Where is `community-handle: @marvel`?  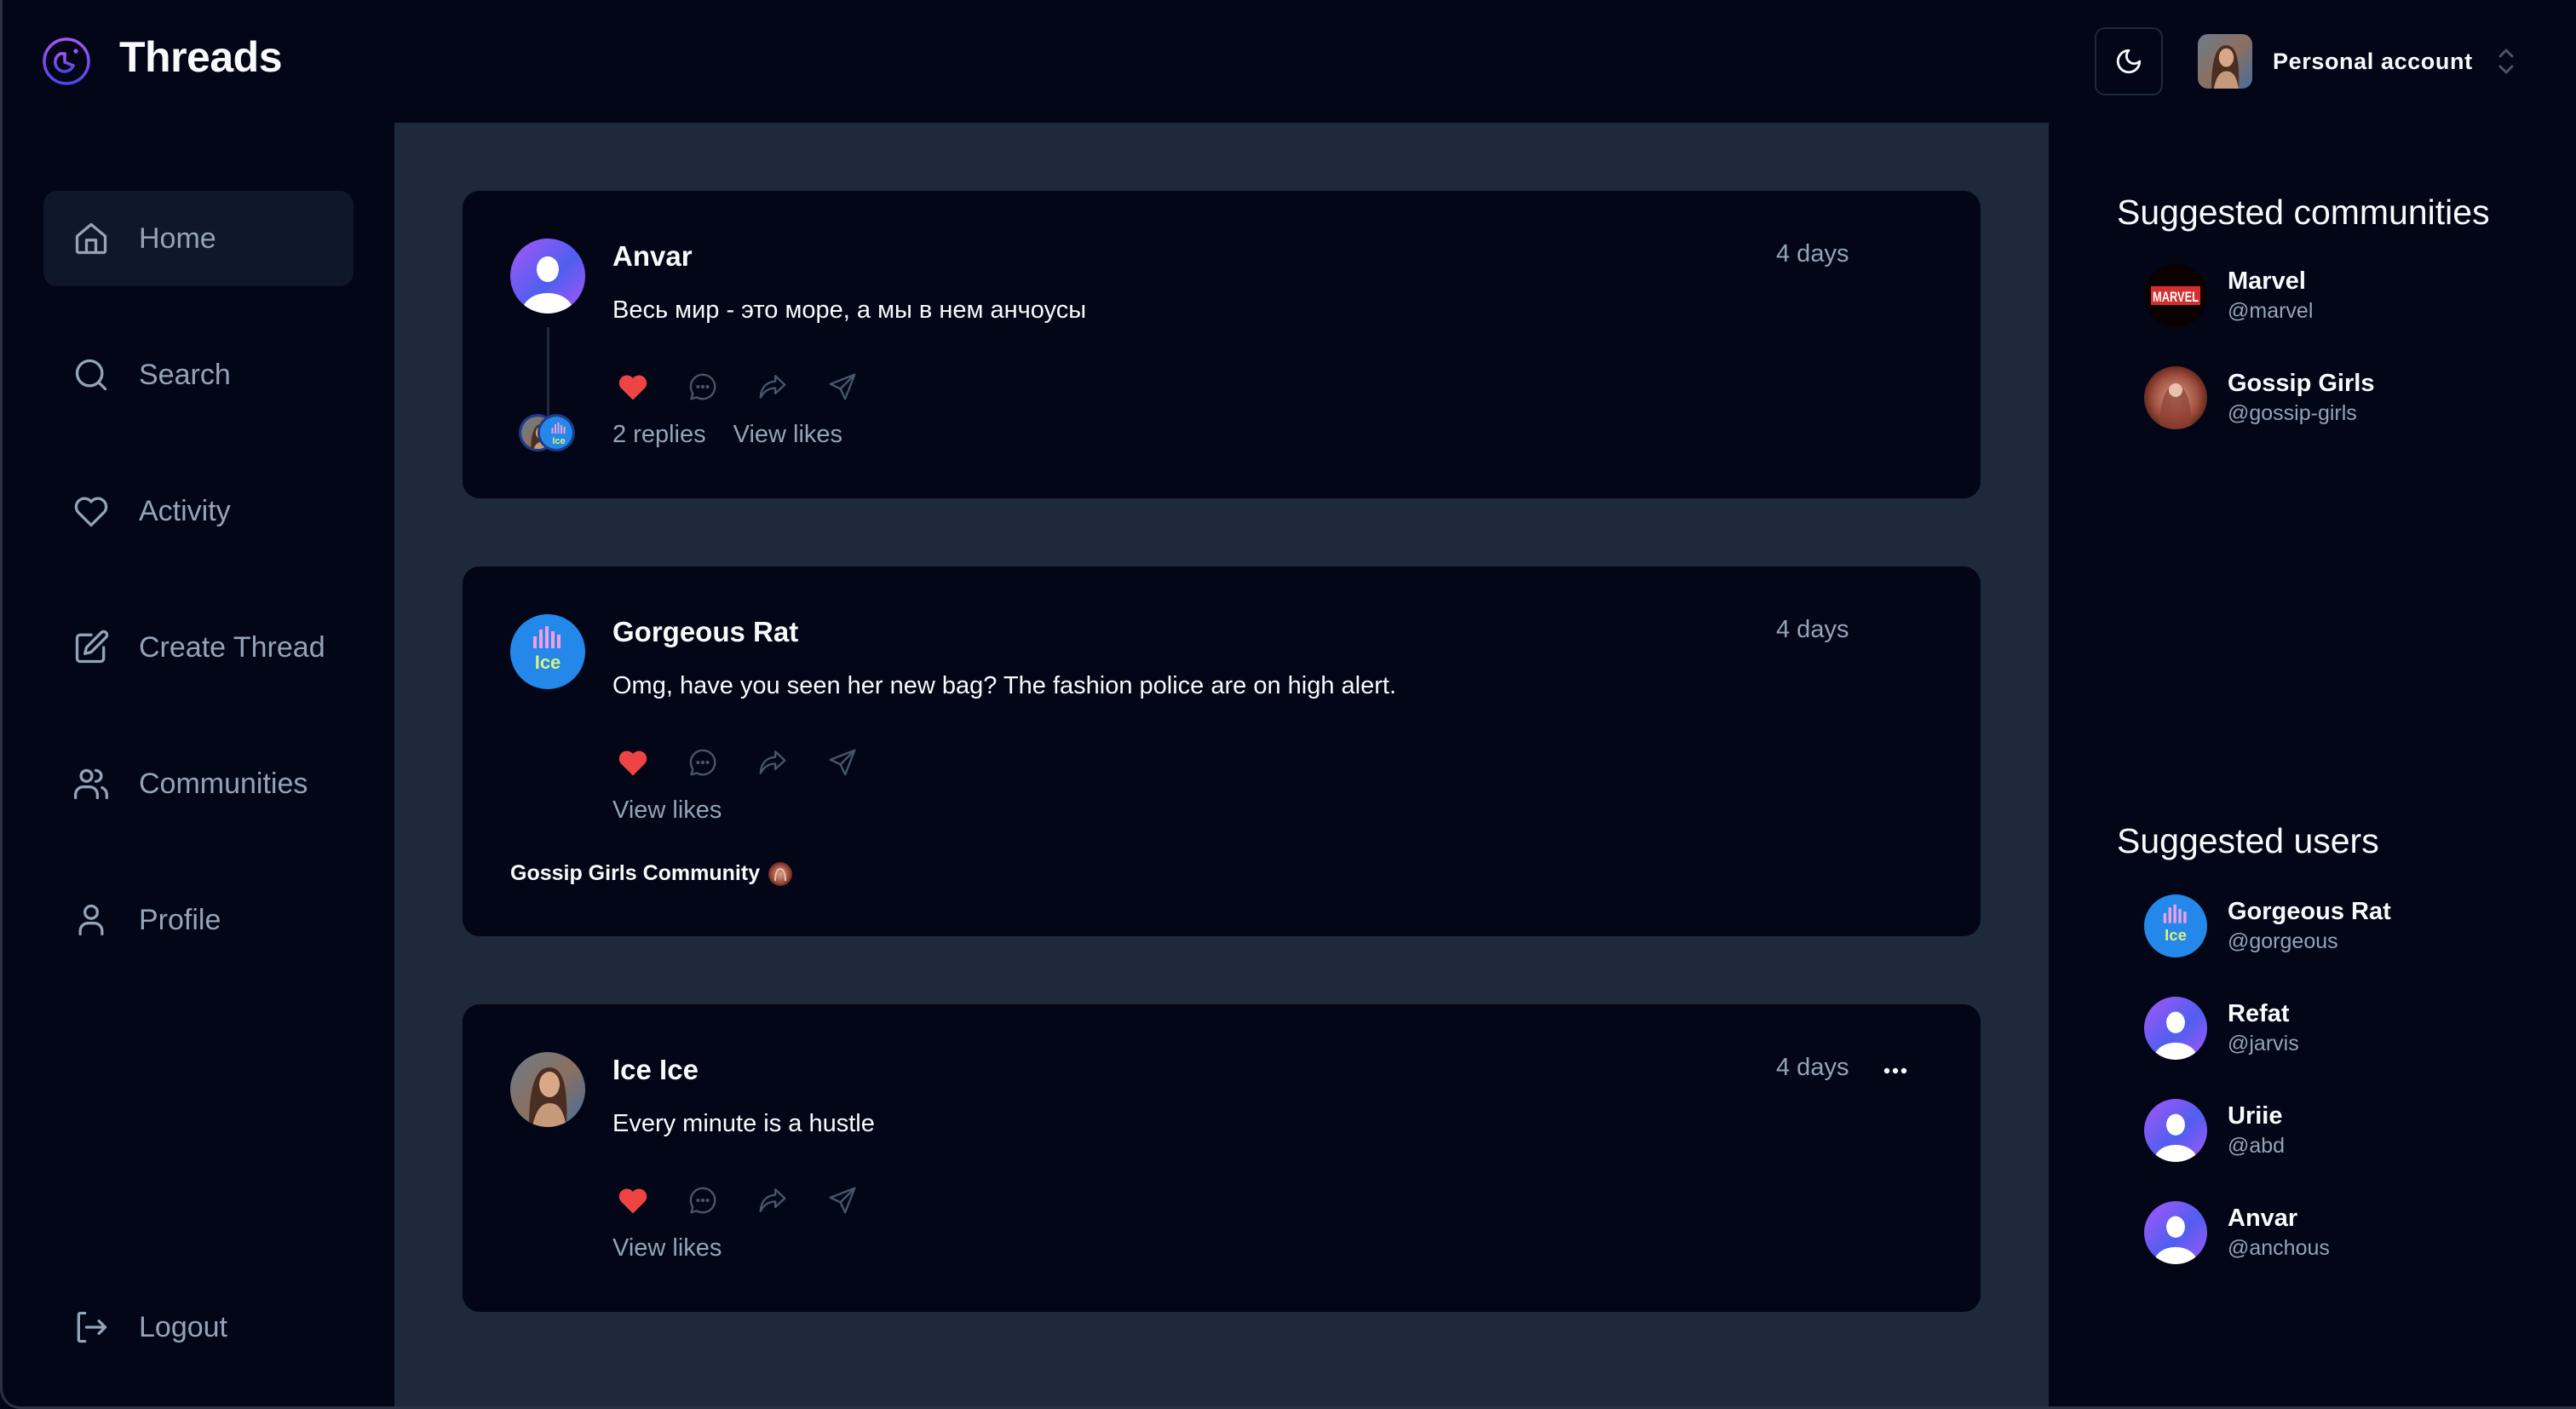
community-handle: @marvel is located at coordinates (2271, 311).